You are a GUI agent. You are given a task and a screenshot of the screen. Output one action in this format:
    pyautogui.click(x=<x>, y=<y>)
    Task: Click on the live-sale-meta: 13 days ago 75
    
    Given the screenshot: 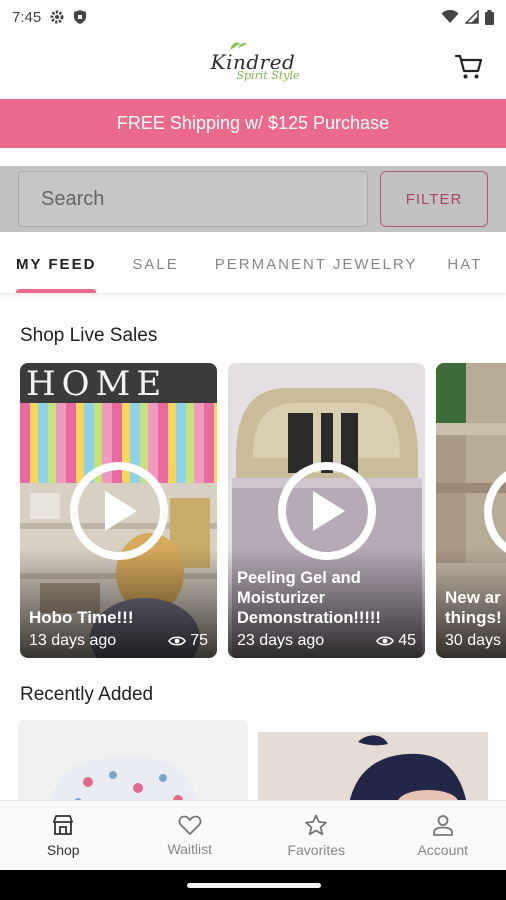 What is the action you would take?
    pyautogui.click(x=118, y=641)
    